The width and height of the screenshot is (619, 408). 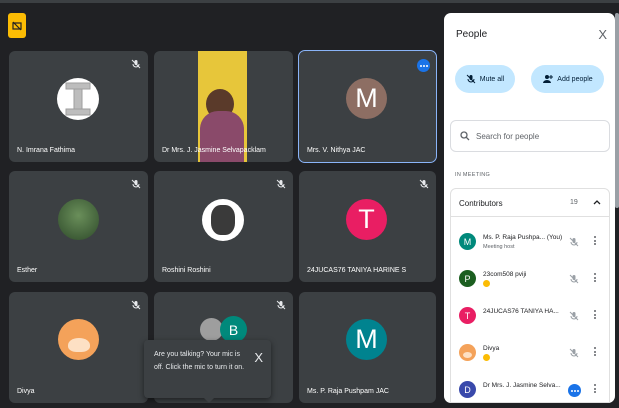 I want to click on avatar: B, so click(x=233, y=329).